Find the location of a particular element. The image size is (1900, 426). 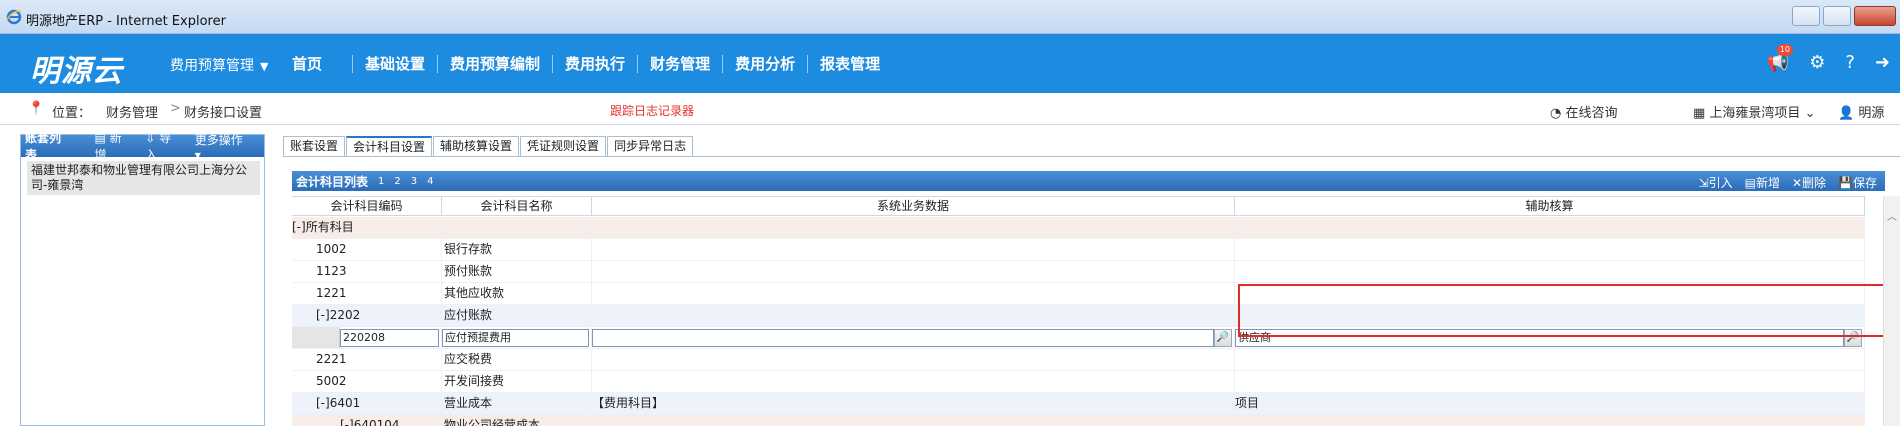

page-link-1: 1 is located at coordinates (381, 181).